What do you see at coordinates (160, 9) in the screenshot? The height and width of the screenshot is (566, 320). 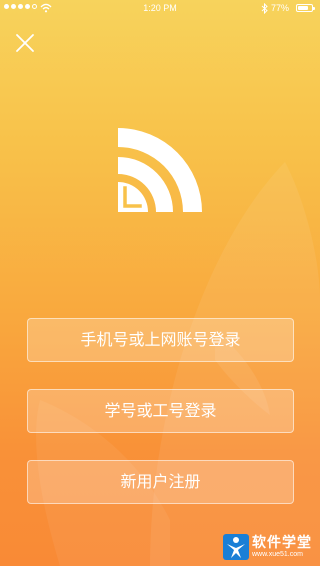 I see `status-bar: 1:20 PM 77%` at bounding box center [160, 9].